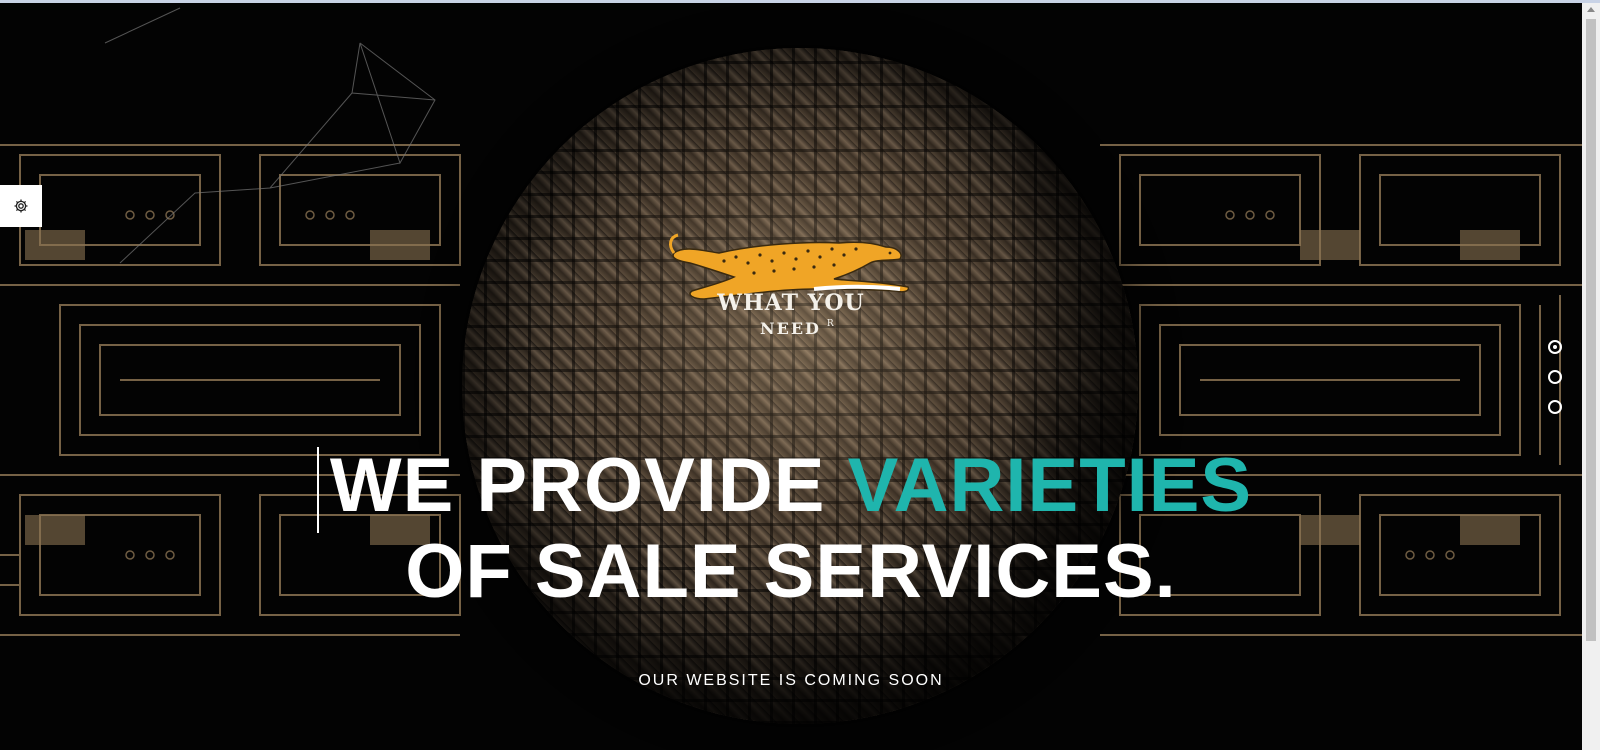  I want to click on typing-cursor, so click(318, 490).